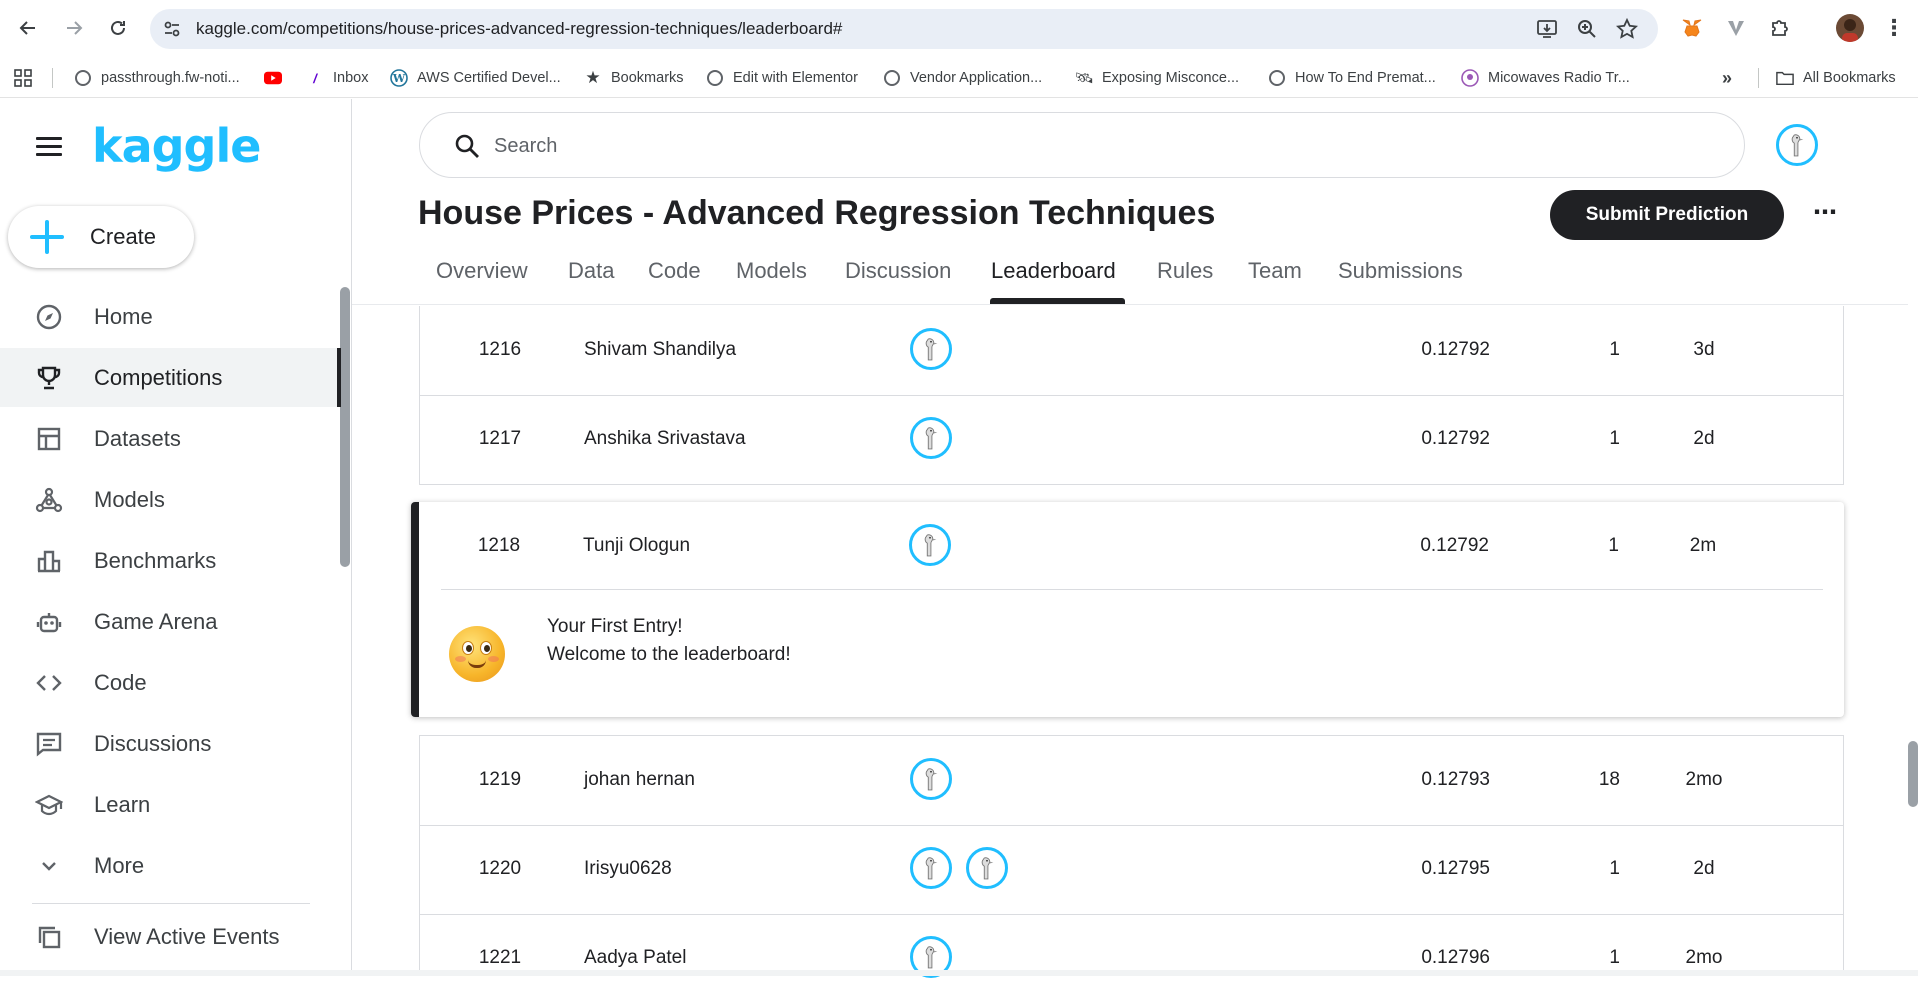 This screenshot has height=1003, width=1918. I want to click on sidebar-item-competitions: Competitions, so click(171, 377).